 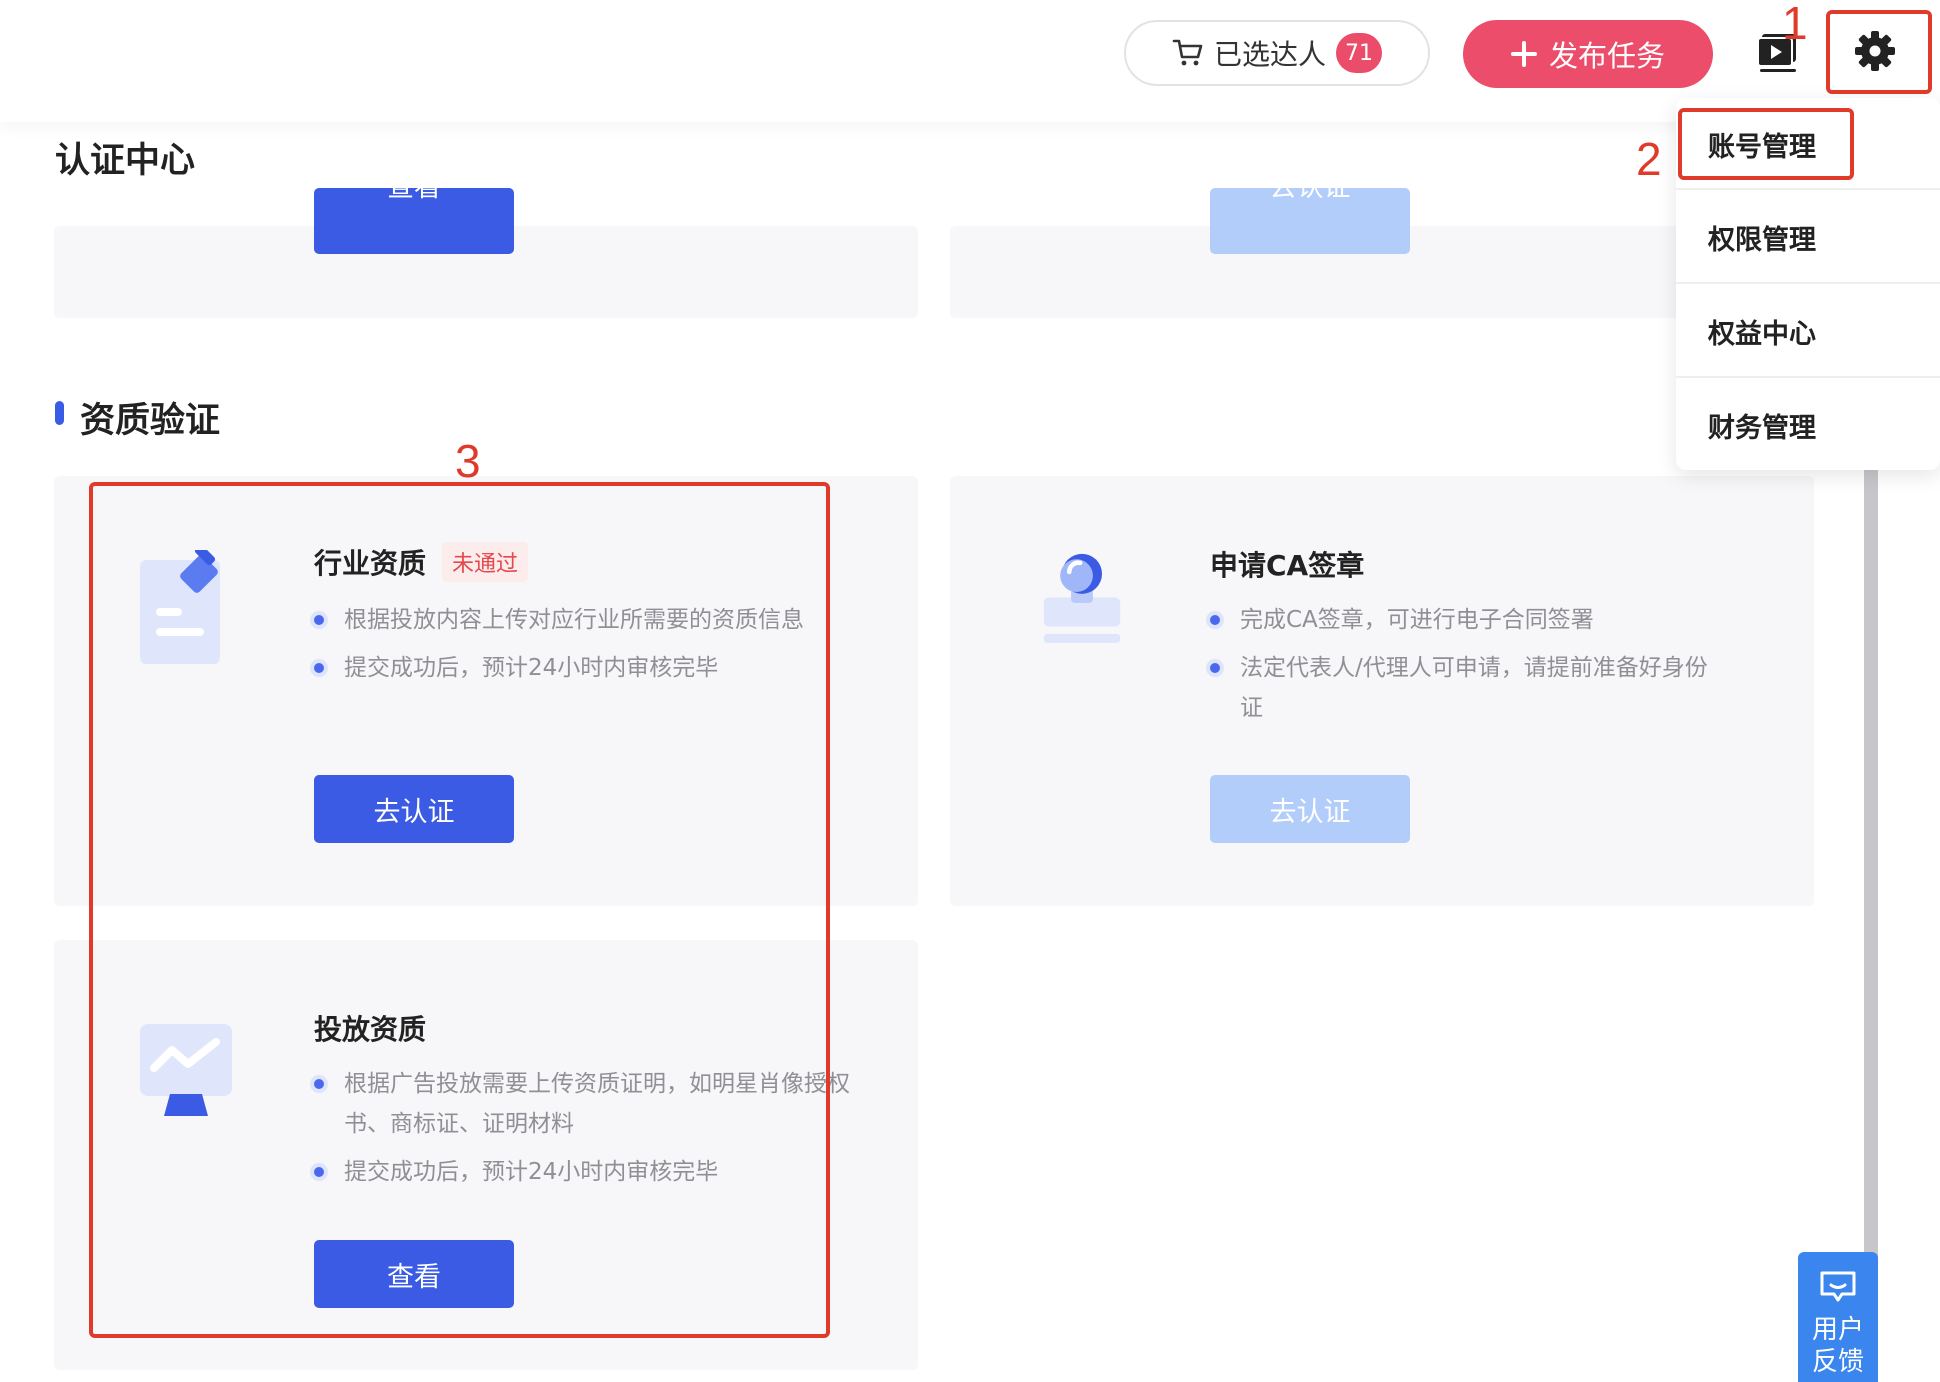 What do you see at coordinates (1762, 331) in the screenshot?
I see `menu-item-benefits-center: 权益中心` at bounding box center [1762, 331].